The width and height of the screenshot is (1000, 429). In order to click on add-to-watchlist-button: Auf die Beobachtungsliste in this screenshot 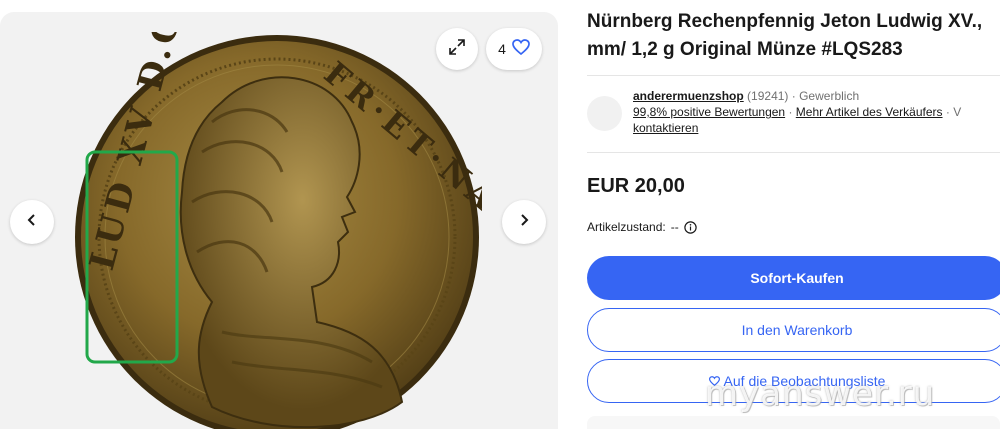, I will do `click(793, 381)`.